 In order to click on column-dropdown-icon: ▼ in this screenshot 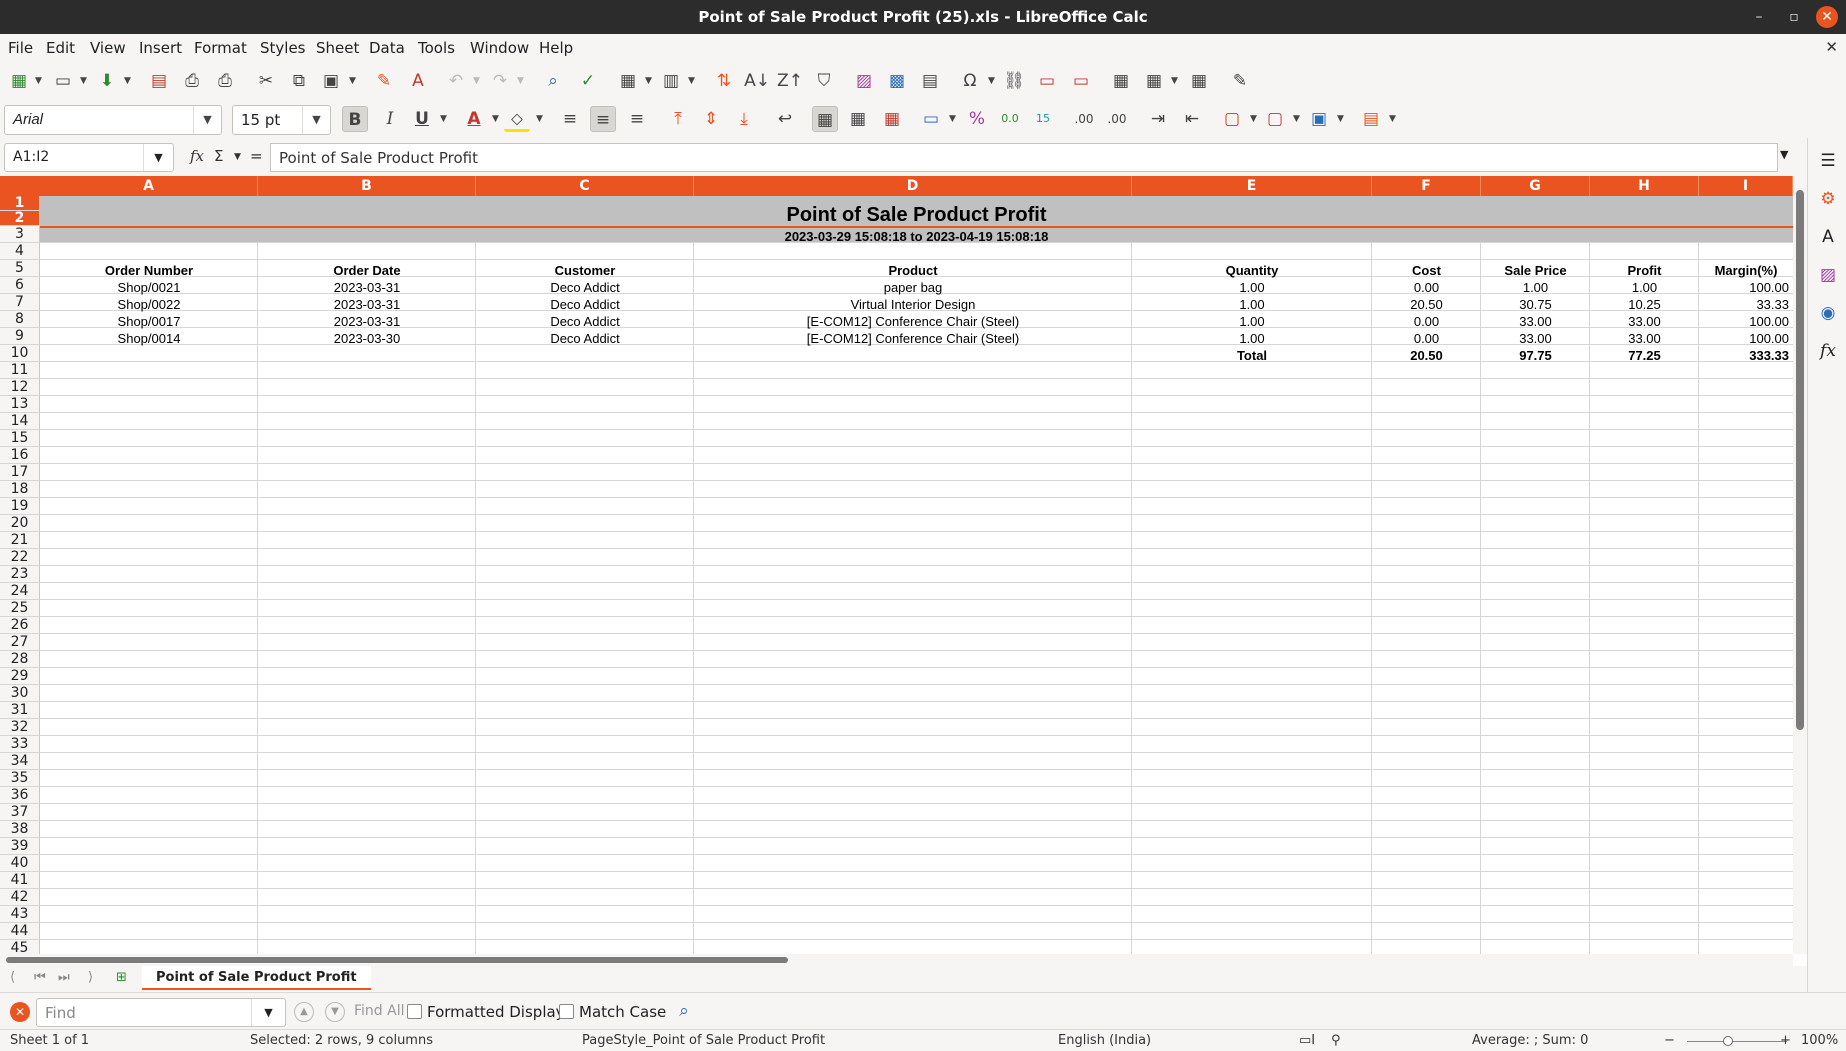, I will do `click(692, 81)`.